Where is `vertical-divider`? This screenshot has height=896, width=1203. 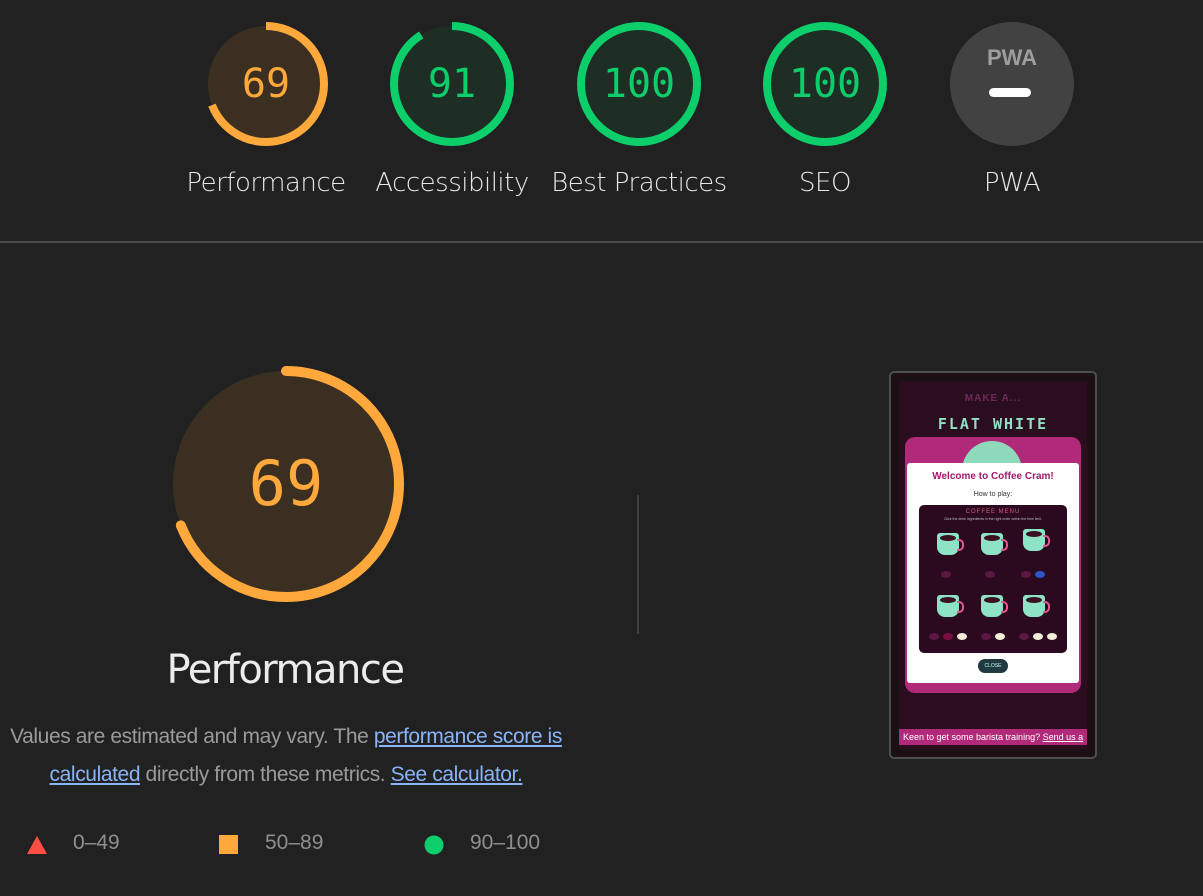 vertical-divider is located at coordinates (638, 564).